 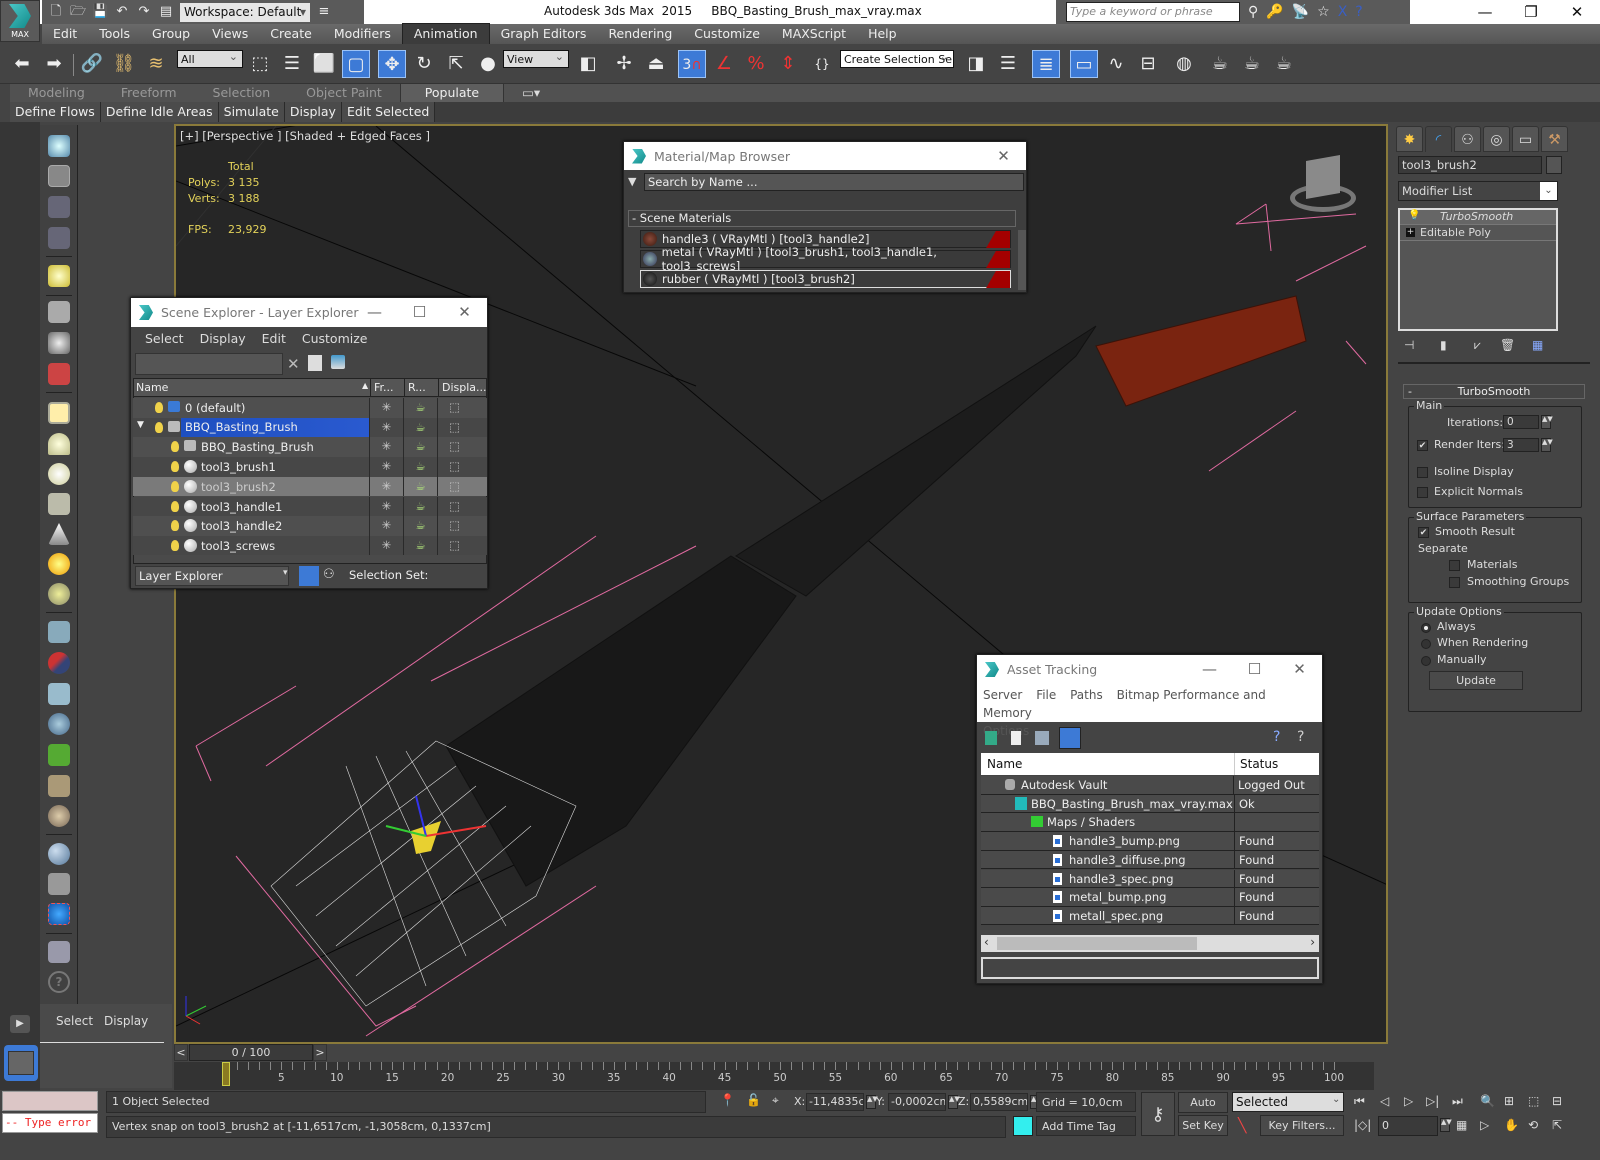 I want to click on menu-rendering: Rendering, so click(x=640, y=34).